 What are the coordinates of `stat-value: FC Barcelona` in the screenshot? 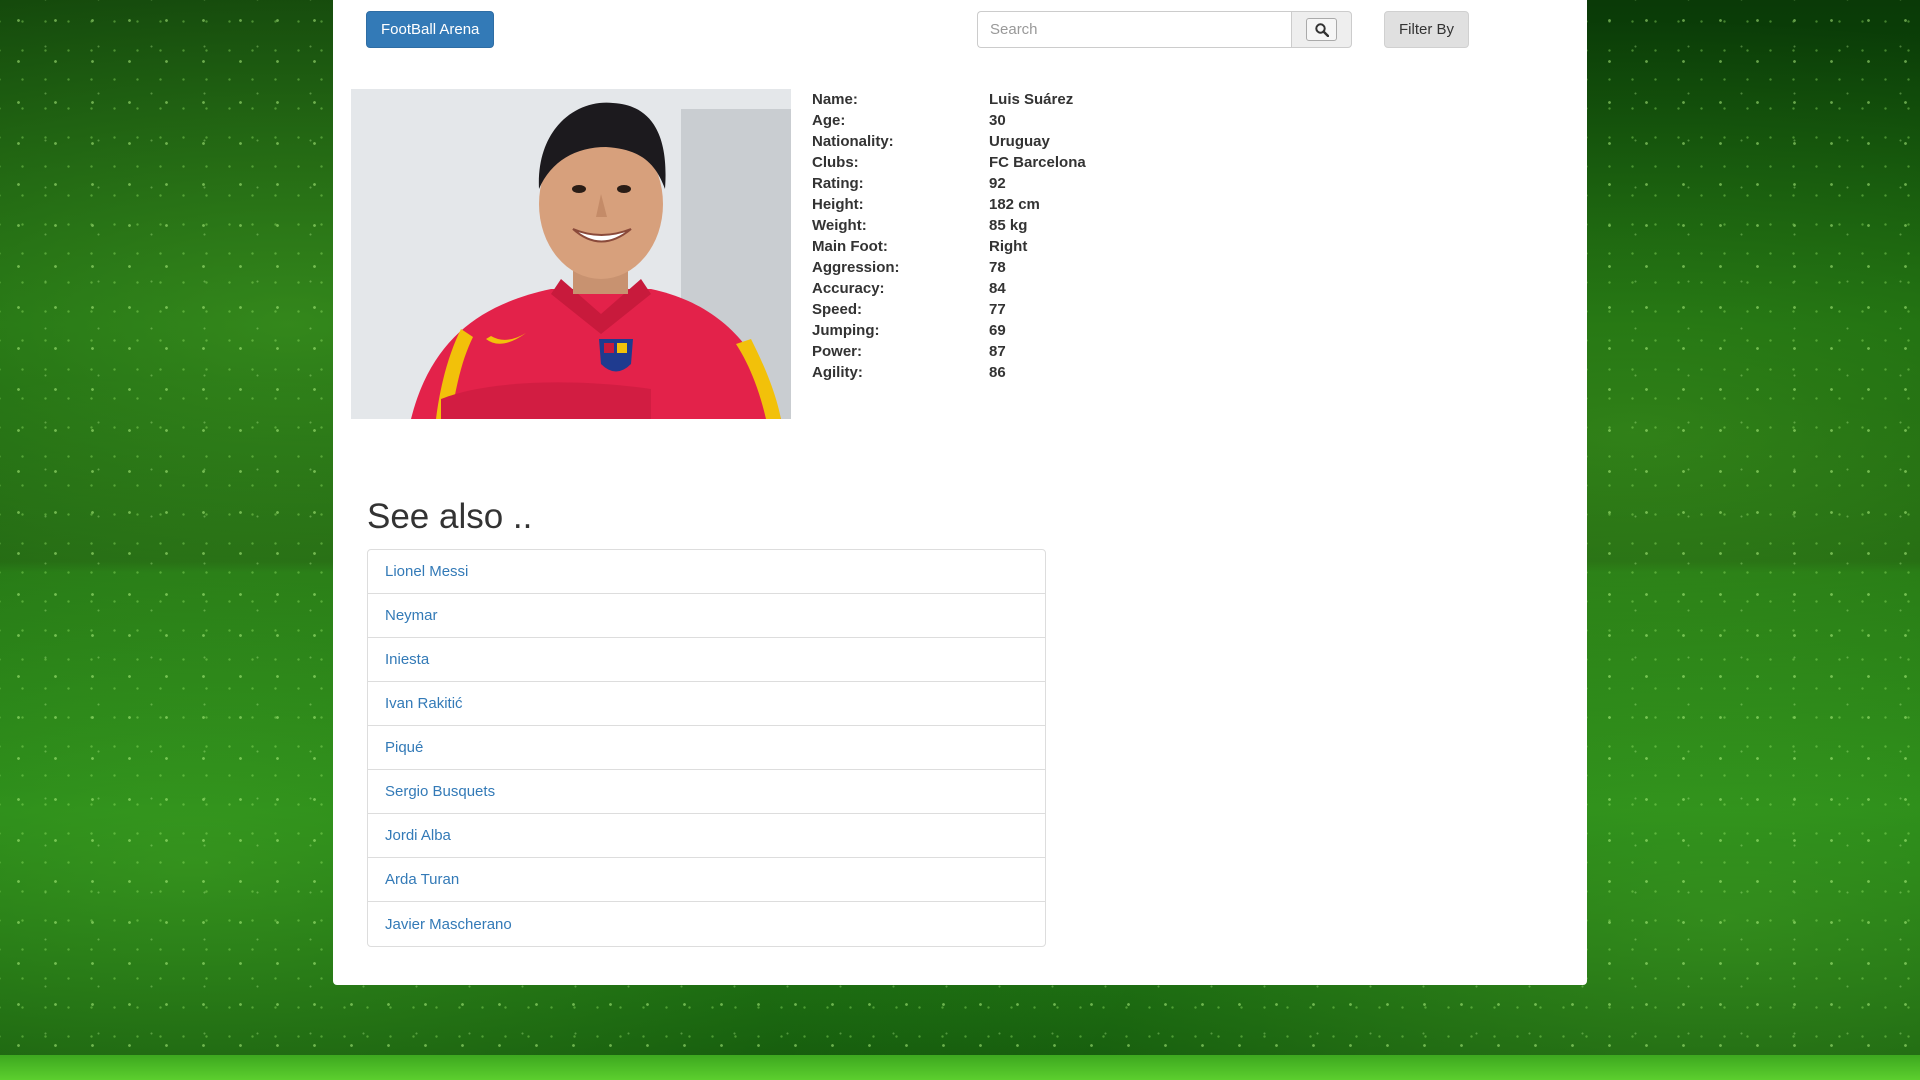 It's located at (1037, 162).